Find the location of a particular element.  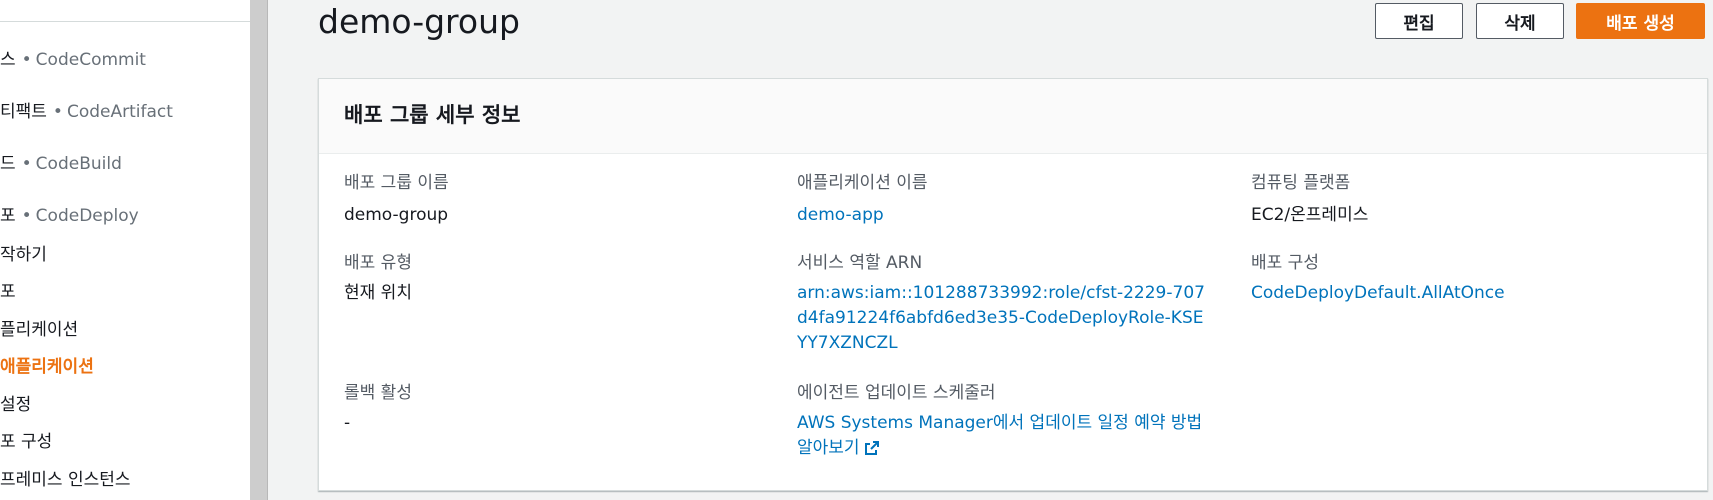

agent-scheduler-link-text: AWS Systems Manager is located at coordinates (895, 423).